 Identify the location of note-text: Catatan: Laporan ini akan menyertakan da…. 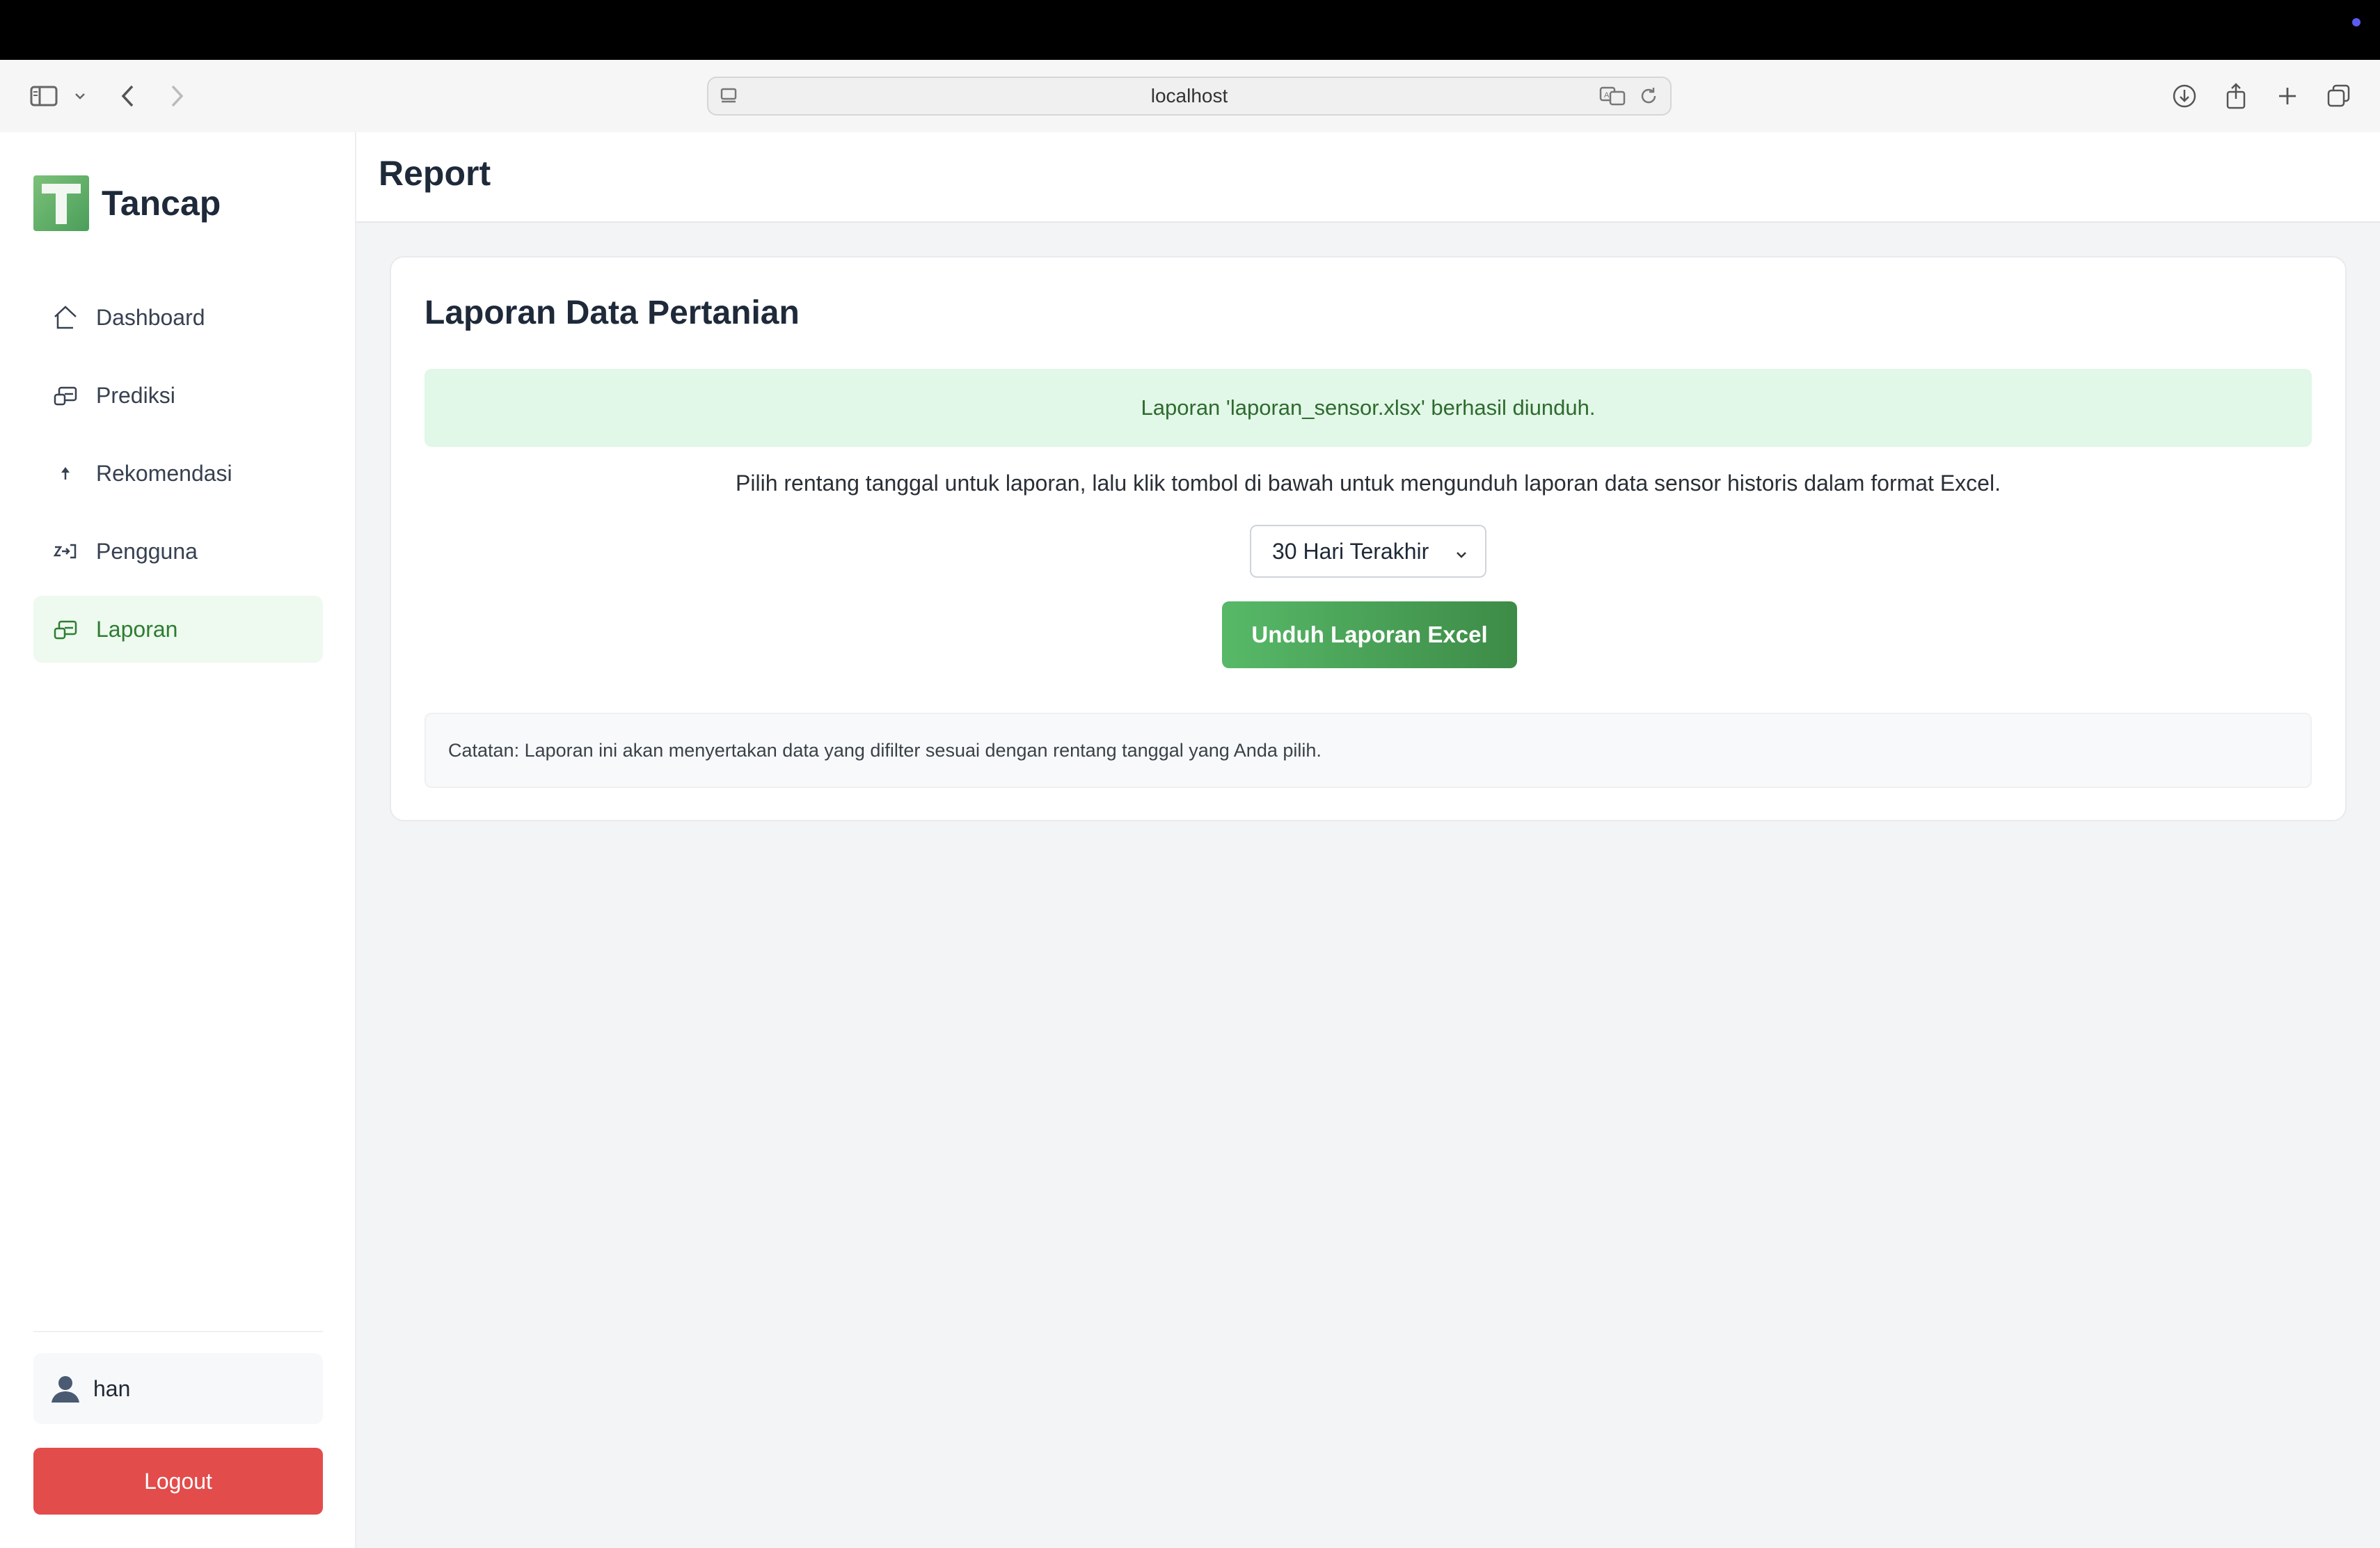
(885, 750).